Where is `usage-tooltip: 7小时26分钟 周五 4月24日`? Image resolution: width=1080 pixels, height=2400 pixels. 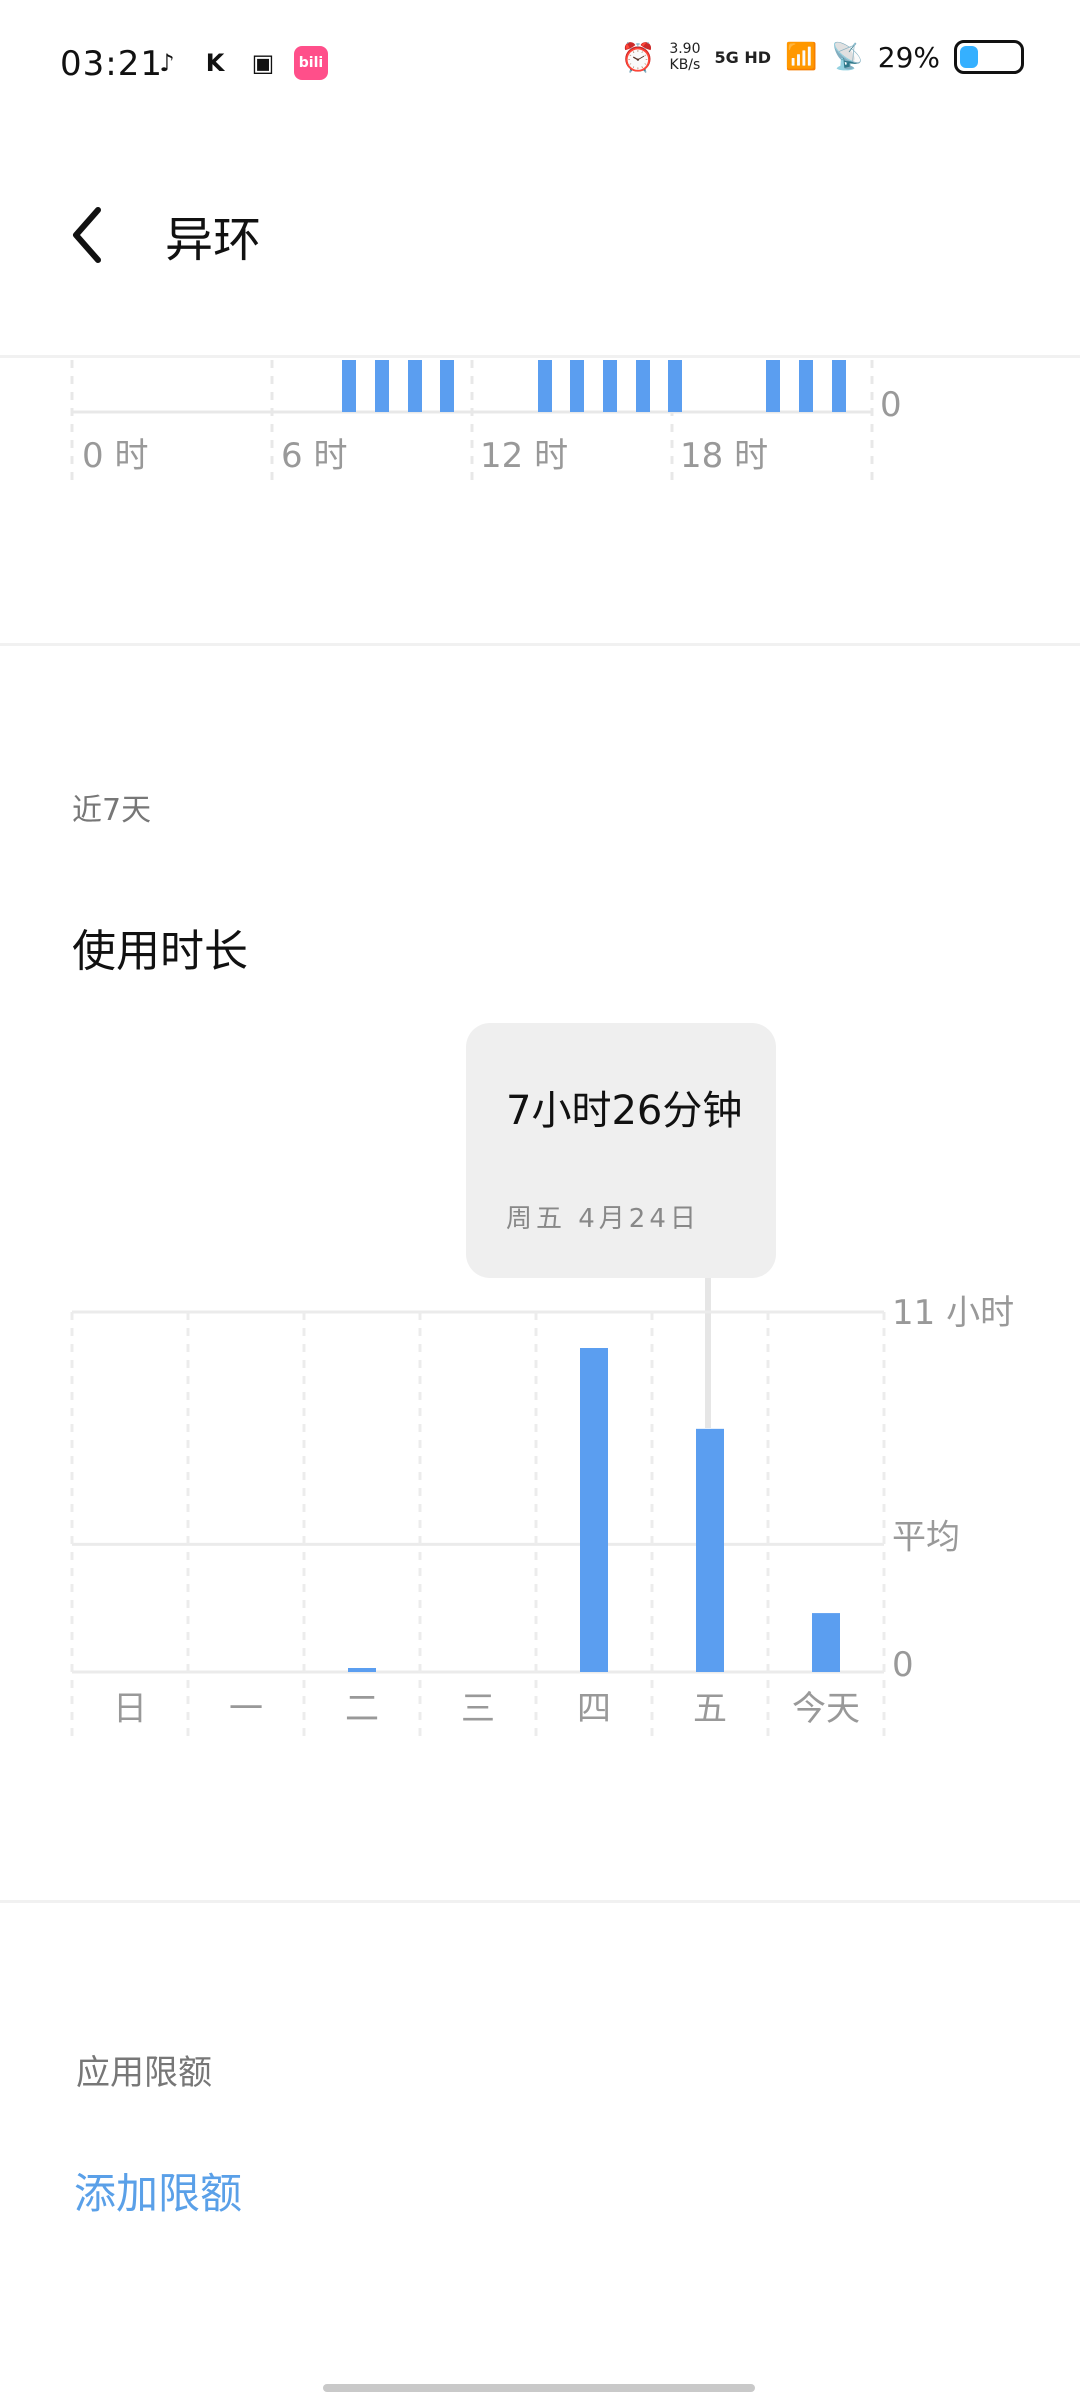
usage-tooltip: 7小时26分钟 周五 4月24日 is located at coordinates (621, 1150).